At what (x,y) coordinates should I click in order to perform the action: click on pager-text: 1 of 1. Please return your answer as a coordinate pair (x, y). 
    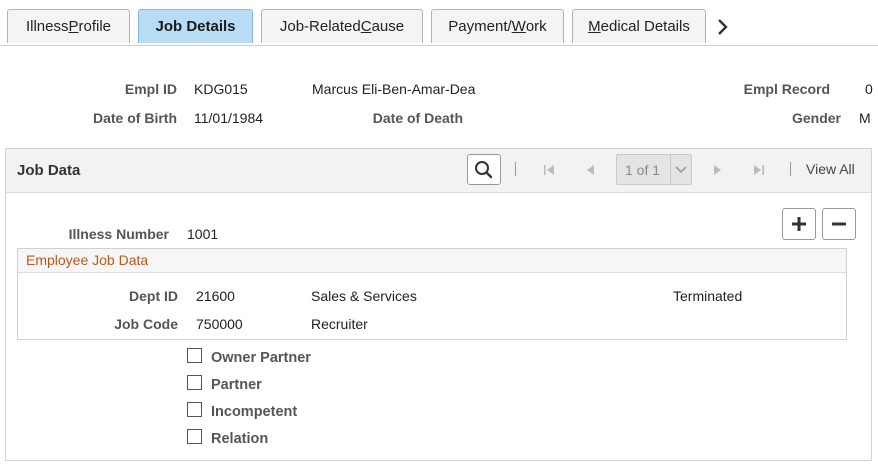
    Looking at the image, I should click on (643, 170).